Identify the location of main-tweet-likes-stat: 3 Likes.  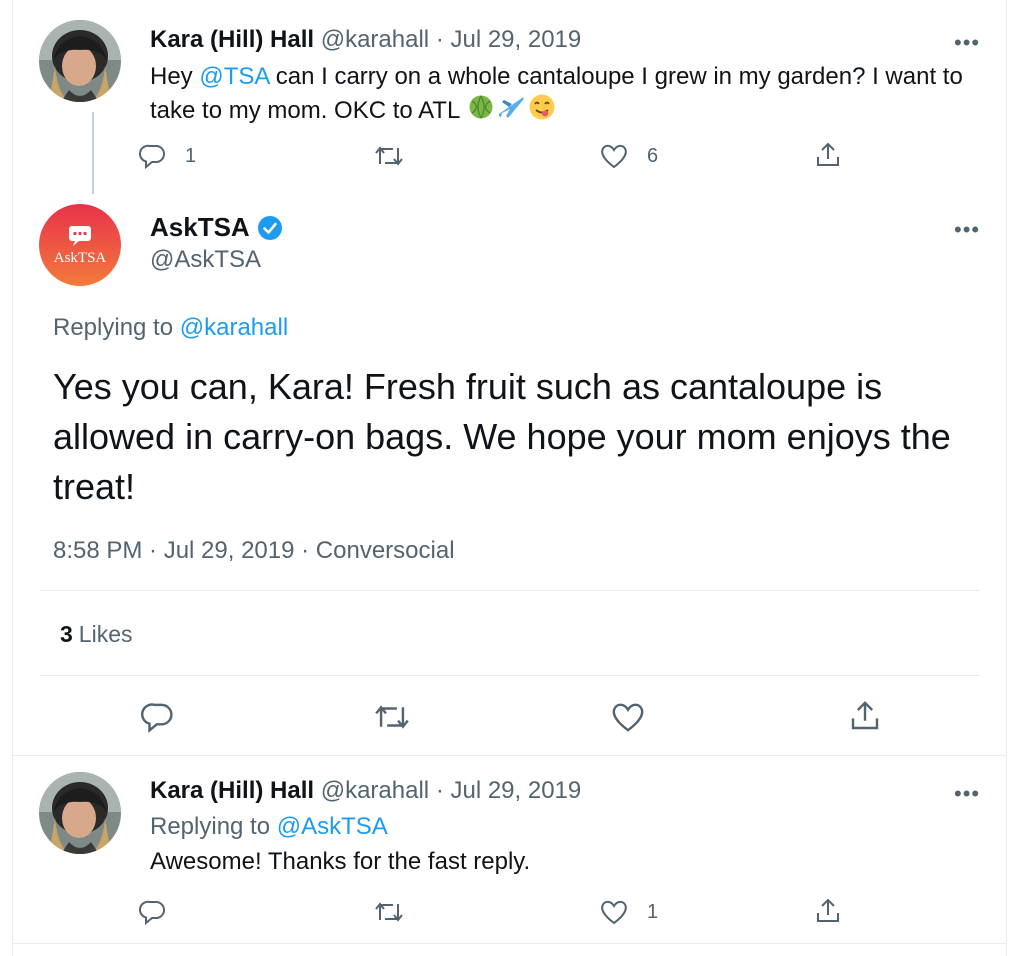
(96, 634).